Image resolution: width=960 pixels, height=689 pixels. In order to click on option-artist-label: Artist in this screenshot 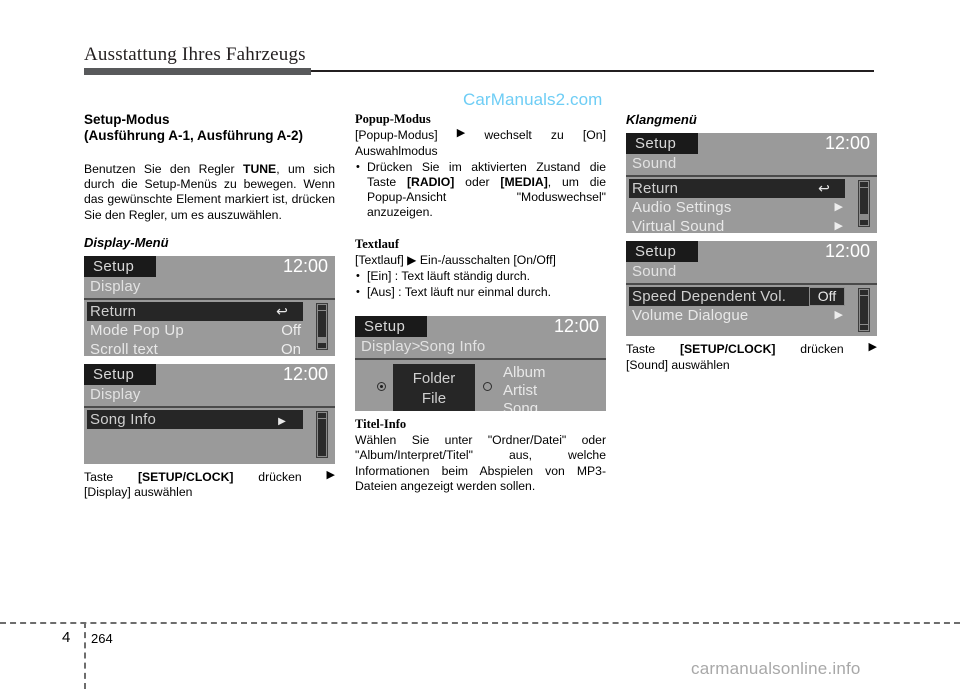, I will do `click(520, 391)`.